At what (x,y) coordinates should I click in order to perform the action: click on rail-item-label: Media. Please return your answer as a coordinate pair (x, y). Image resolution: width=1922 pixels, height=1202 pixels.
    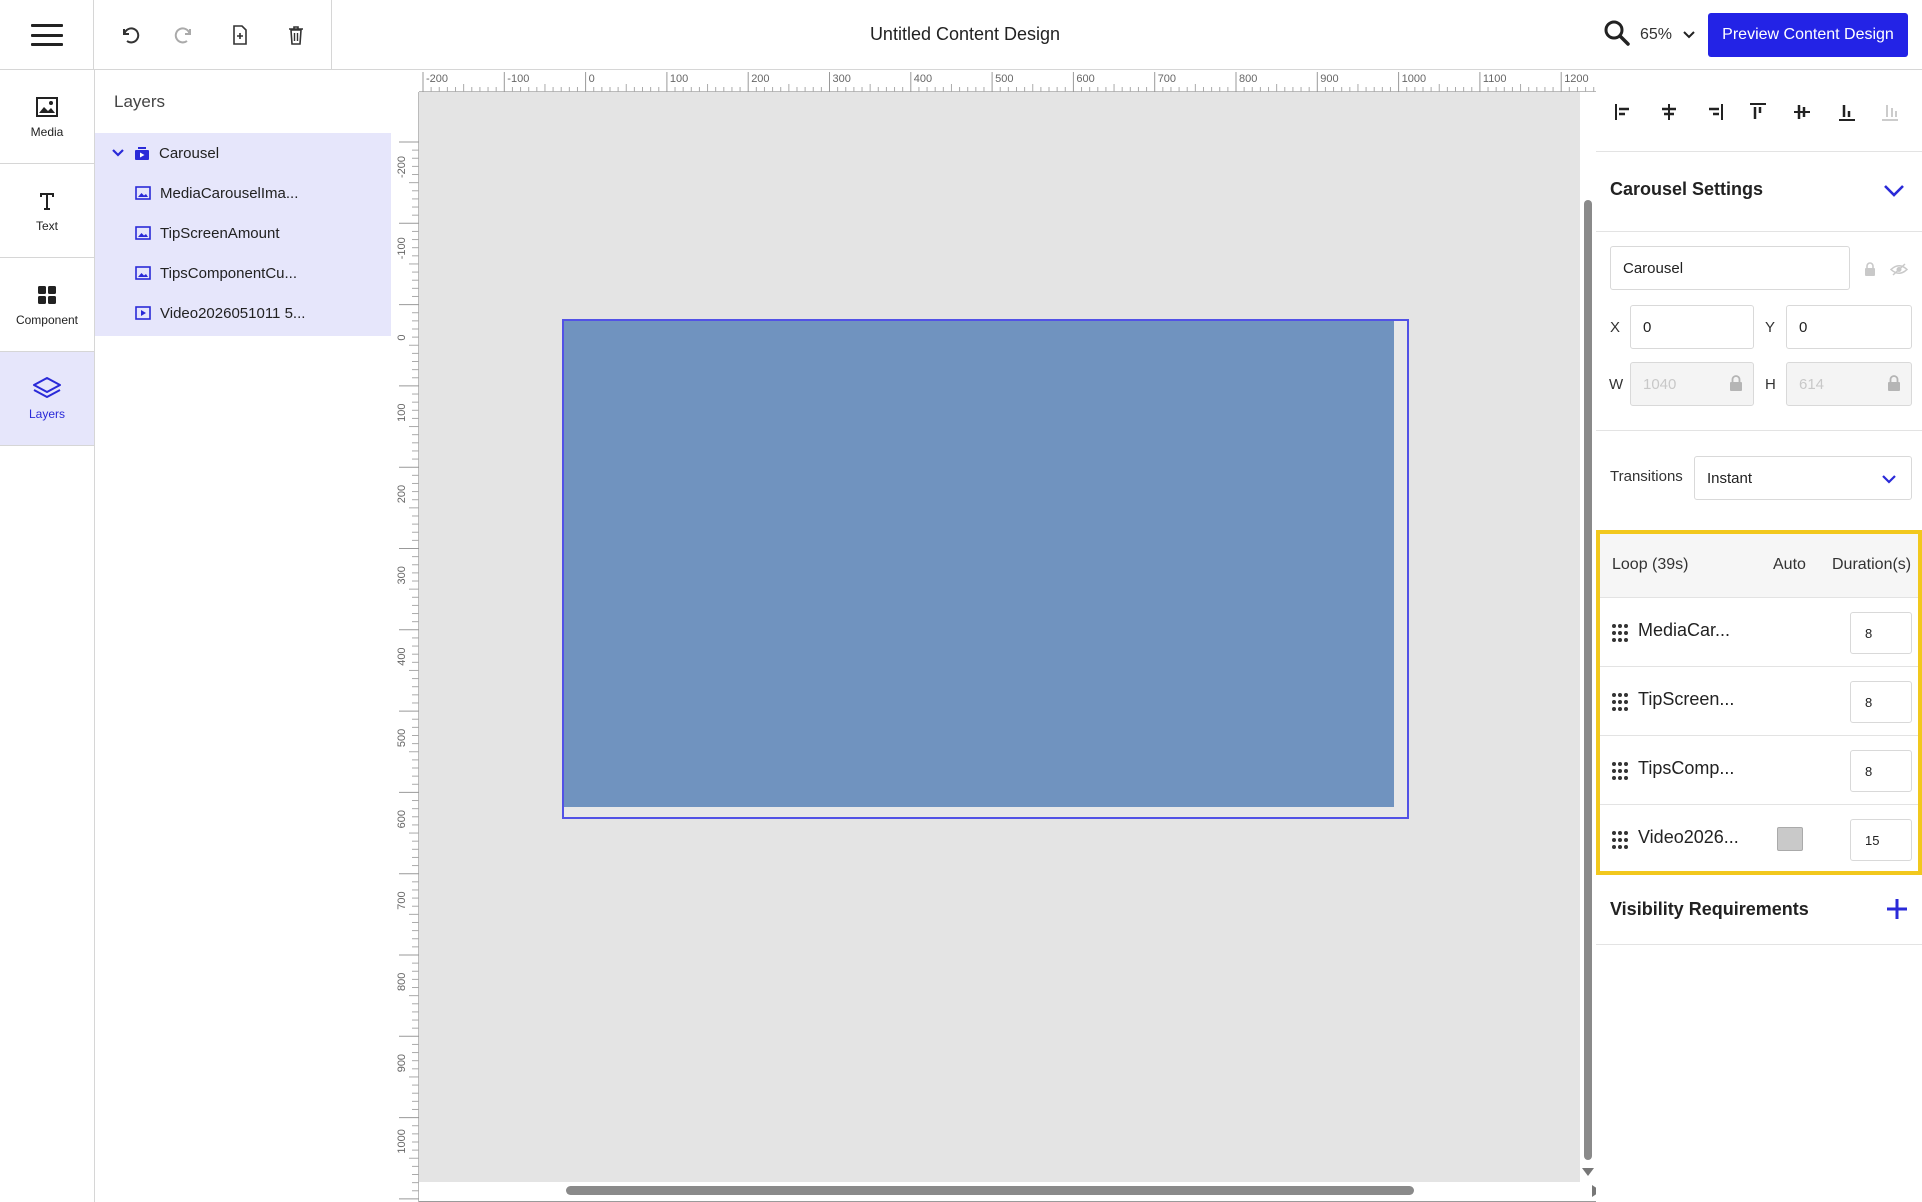
    Looking at the image, I should click on (47, 132).